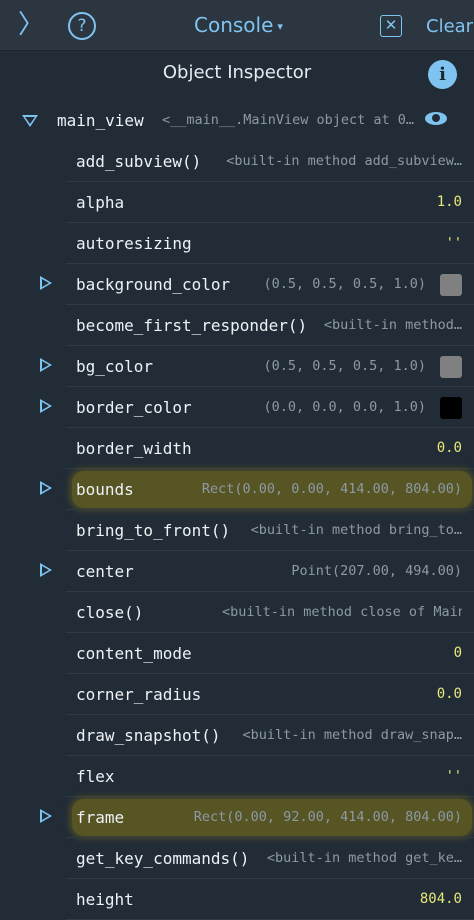  What do you see at coordinates (237, 284) in the screenshot?
I see `property-row: background_color (0.5, 0.5, 0.5, 1.0)` at bounding box center [237, 284].